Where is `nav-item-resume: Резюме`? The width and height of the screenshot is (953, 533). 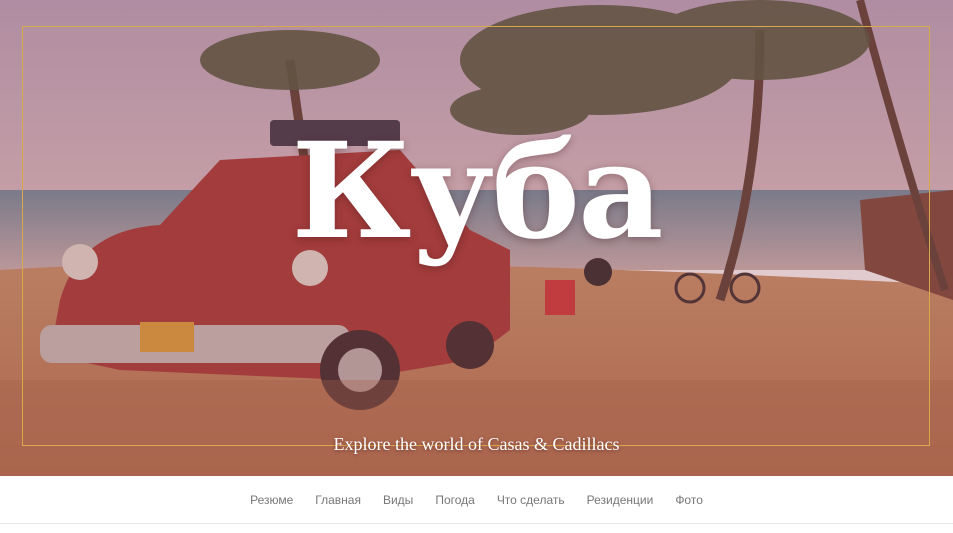
nav-item-resume: Резюме is located at coordinates (271, 500).